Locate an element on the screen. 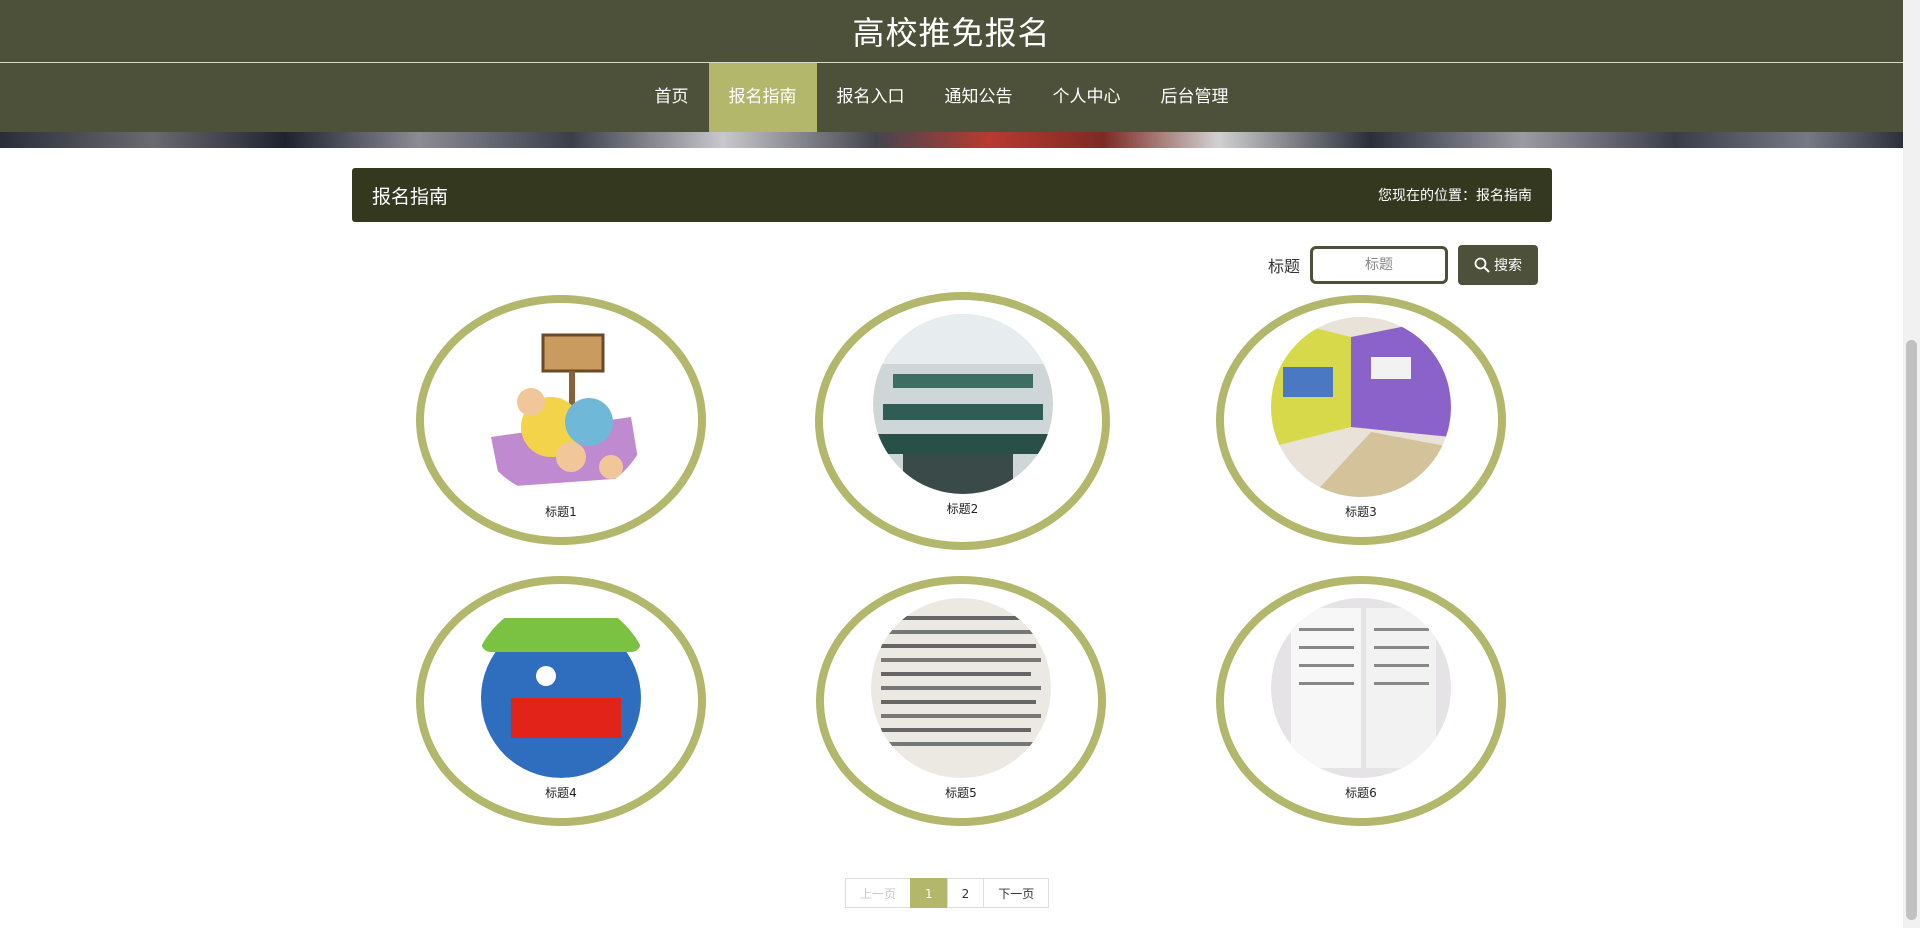 The height and width of the screenshot is (928, 1920). search-bar: 标题 搜索 is located at coordinates (1403, 265).